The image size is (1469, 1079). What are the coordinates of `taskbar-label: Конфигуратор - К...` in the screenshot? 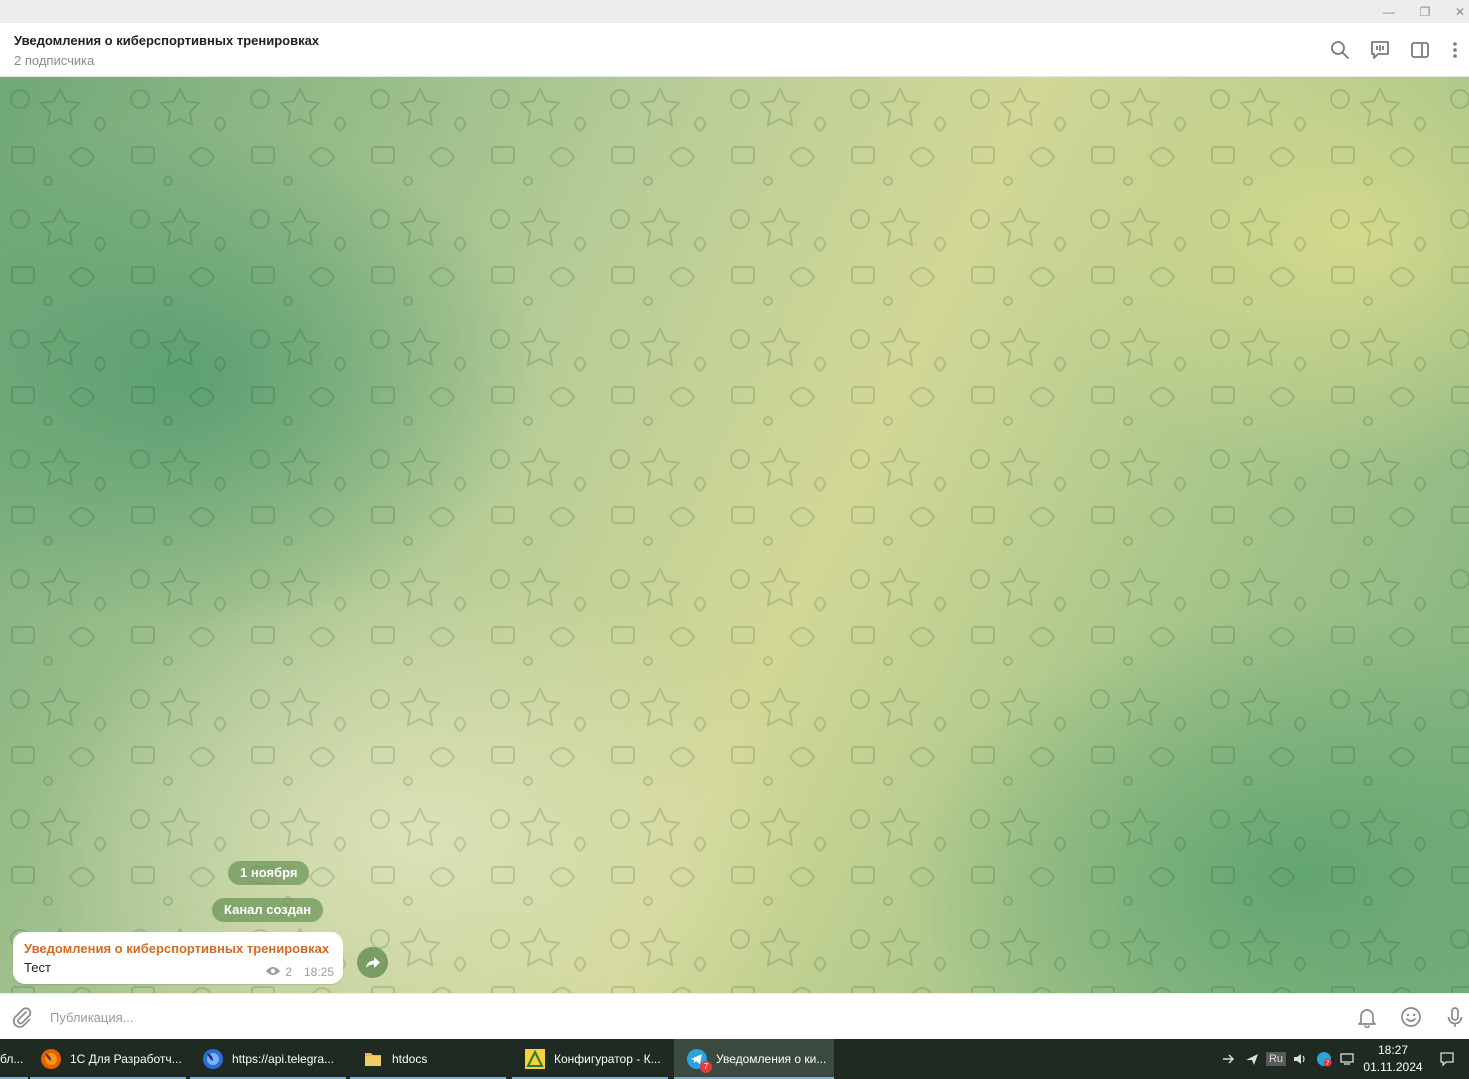 It's located at (607, 1059).